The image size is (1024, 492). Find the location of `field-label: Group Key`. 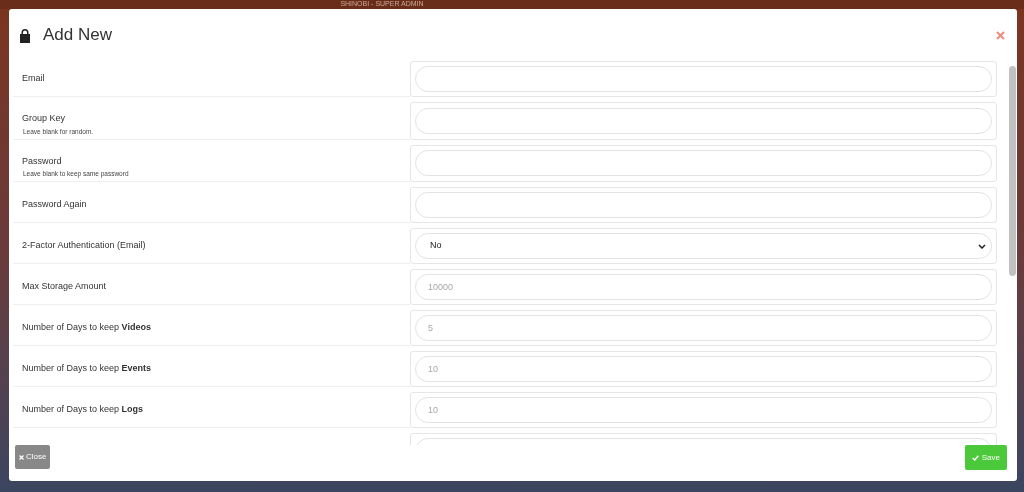

field-label: Group Key is located at coordinates (44, 118).